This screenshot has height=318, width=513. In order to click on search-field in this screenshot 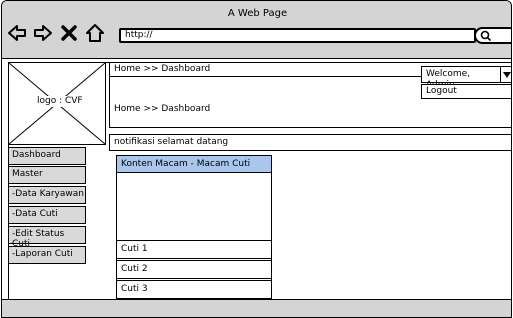, I will do `click(492, 35)`.